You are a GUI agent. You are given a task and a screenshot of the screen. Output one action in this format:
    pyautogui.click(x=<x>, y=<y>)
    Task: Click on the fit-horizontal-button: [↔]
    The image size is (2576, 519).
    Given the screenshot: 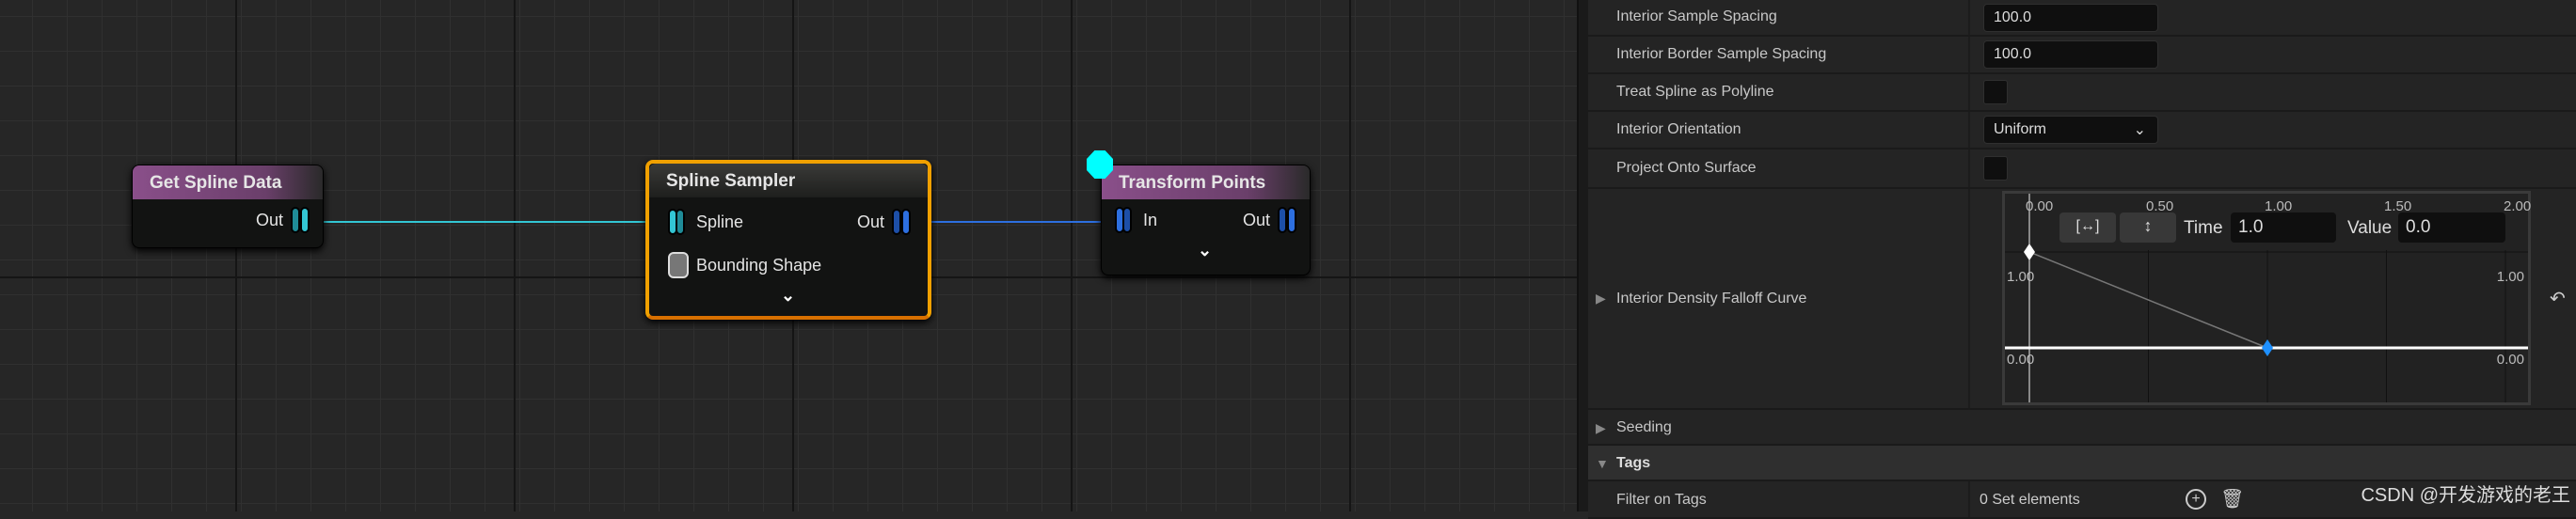 What is the action you would take?
    pyautogui.click(x=2087, y=227)
    